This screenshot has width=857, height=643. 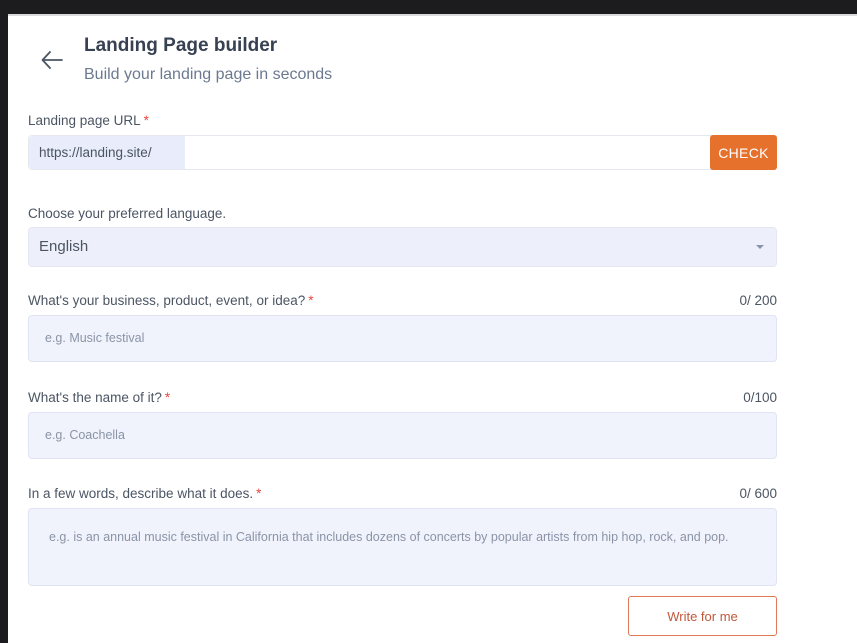 I want to click on business-char-counter: 0/ 200, so click(x=758, y=300).